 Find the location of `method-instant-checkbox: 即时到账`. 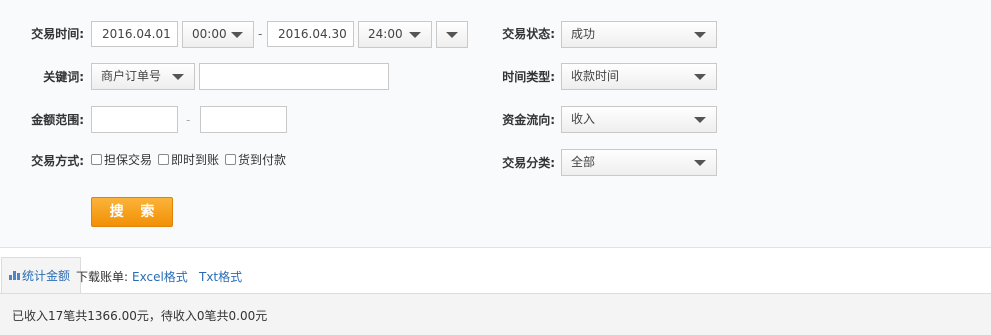

method-instant-checkbox: 即时到账 is located at coordinates (188, 160).